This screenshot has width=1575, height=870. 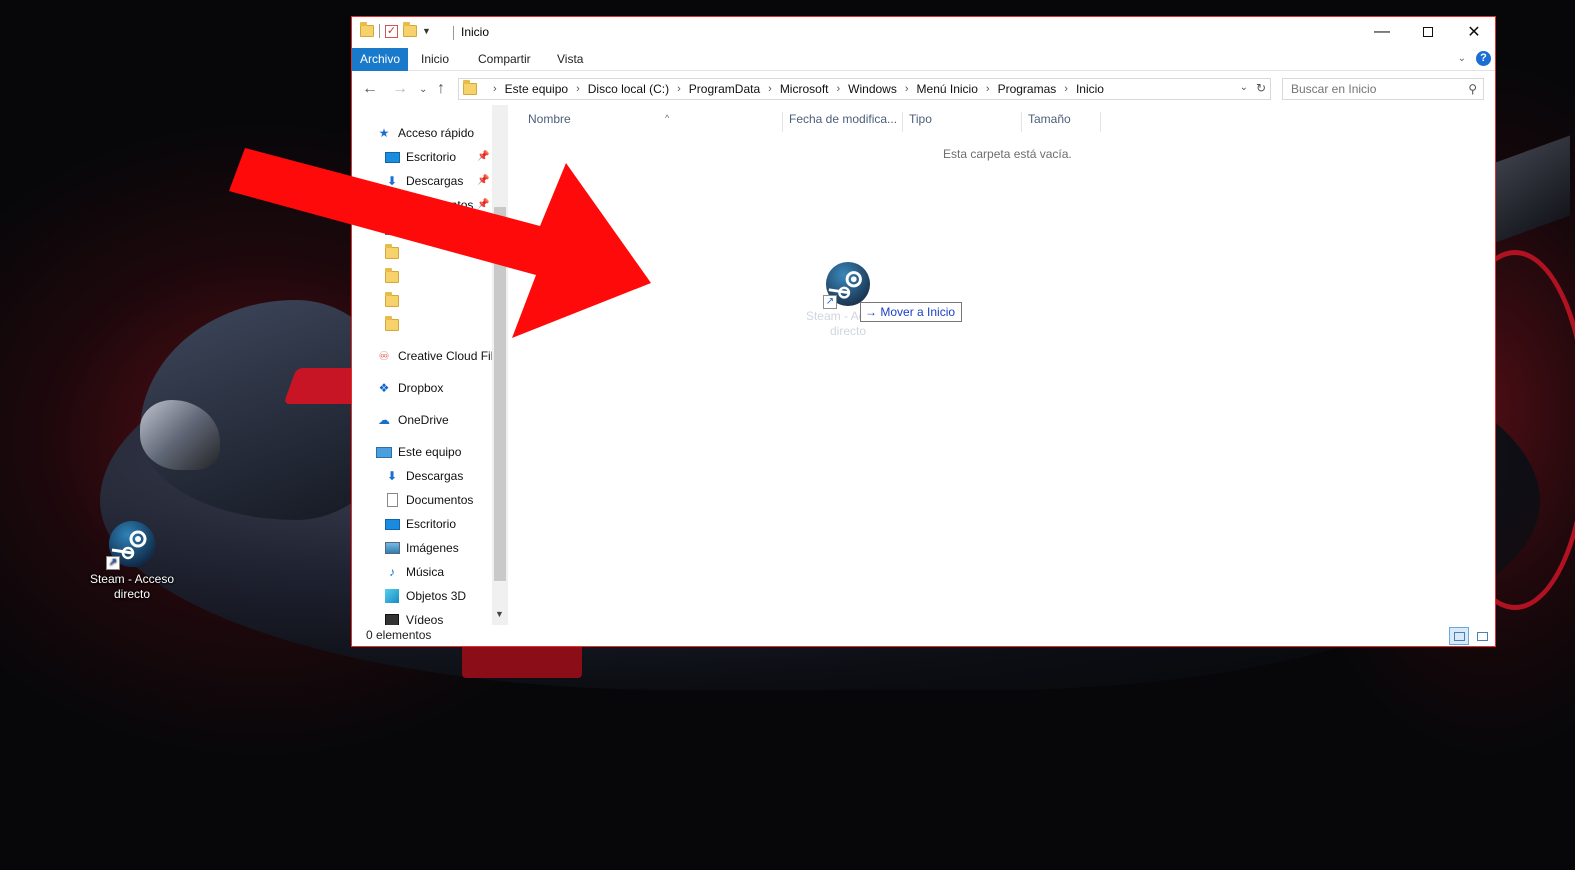 I want to click on column-tamano: Tamaño, so click(x=1061, y=122).